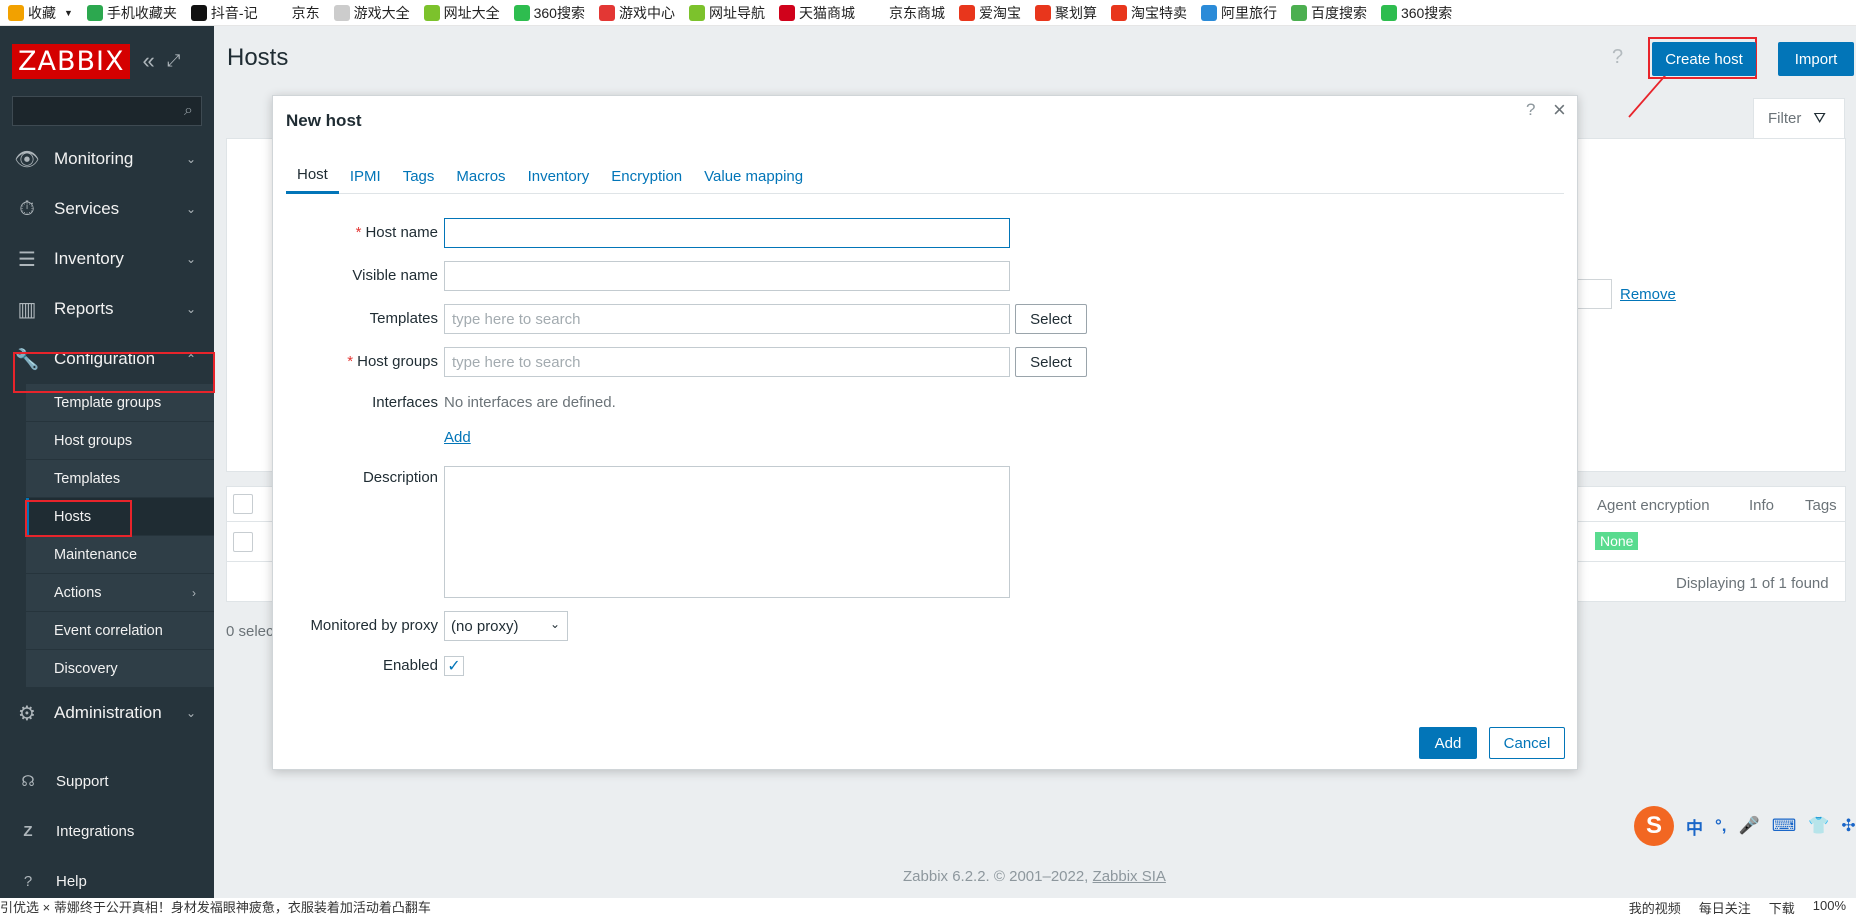 The height and width of the screenshot is (915, 1856). What do you see at coordinates (1065, 13) in the screenshot?
I see `bookmark-item: 聚划算` at bounding box center [1065, 13].